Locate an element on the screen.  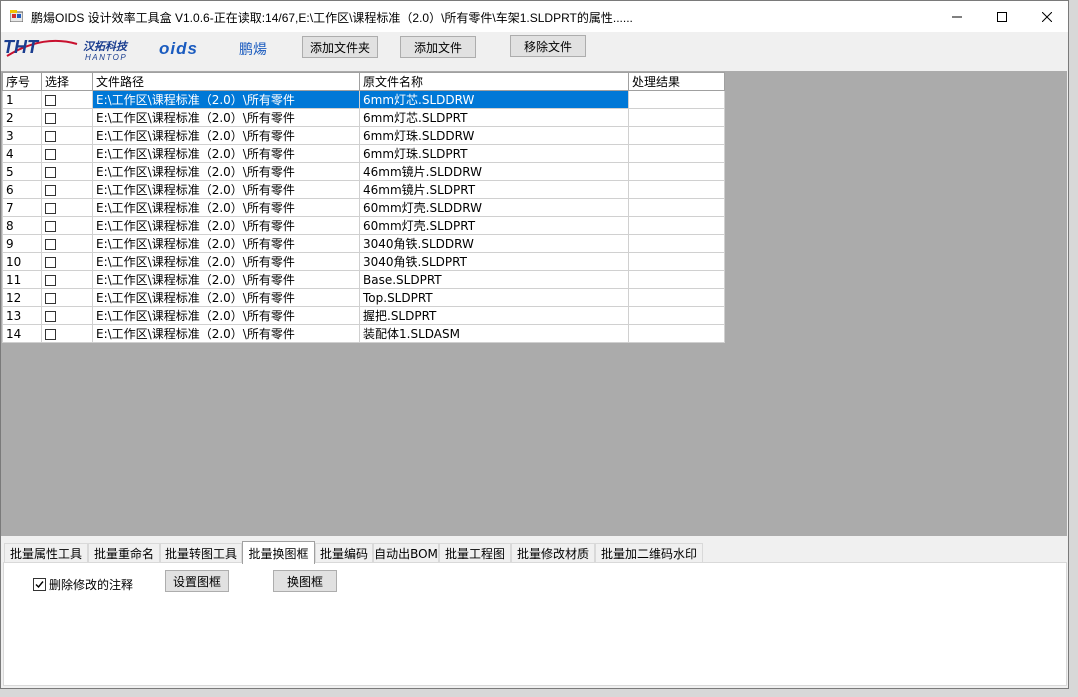
tab-1: 批量属性工具 is located at coordinates (46, 553).